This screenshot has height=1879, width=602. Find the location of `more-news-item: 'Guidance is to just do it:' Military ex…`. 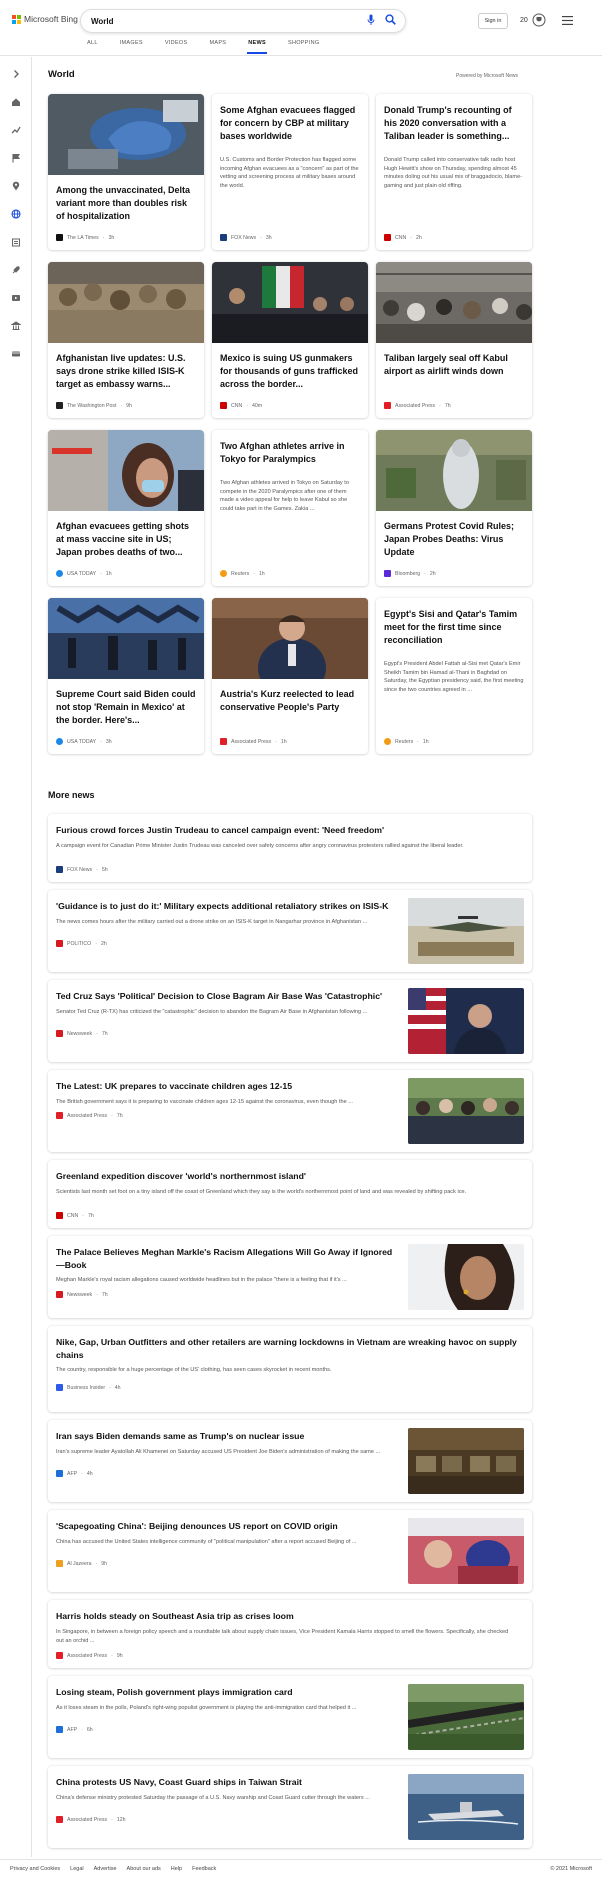

more-news-item: 'Guidance is to just do it:' Military ex… is located at coordinates (290, 931).